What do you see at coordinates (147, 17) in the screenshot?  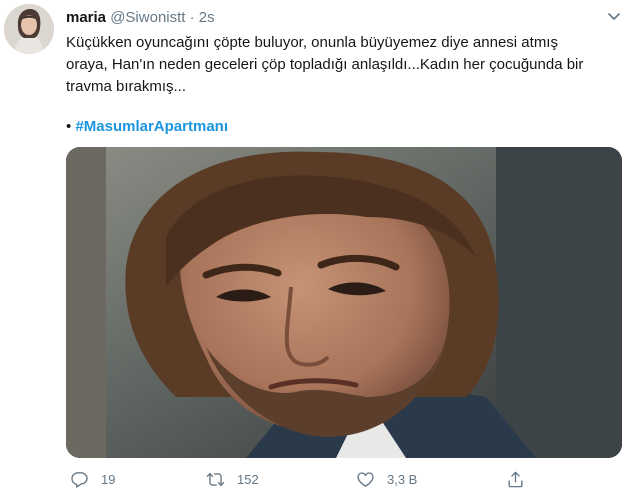 I see `author-handle: @Siwonistt` at bounding box center [147, 17].